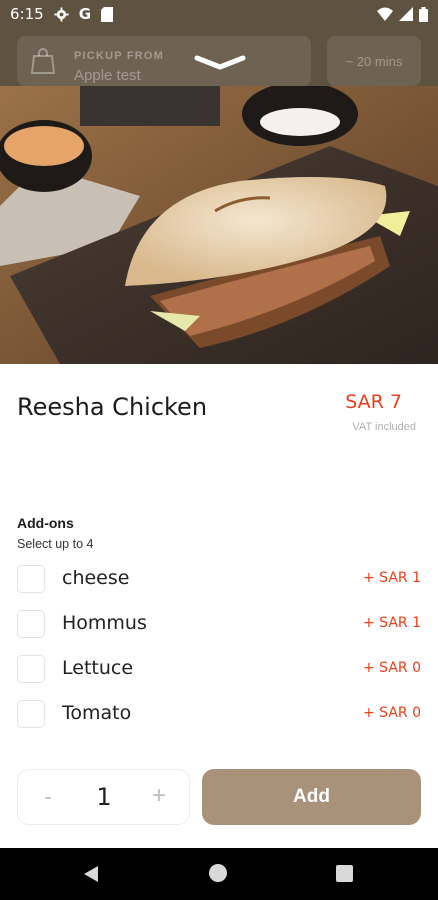  Describe the element at coordinates (96, 578) in the screenshot. I see `addon-name: cheese` at that location.